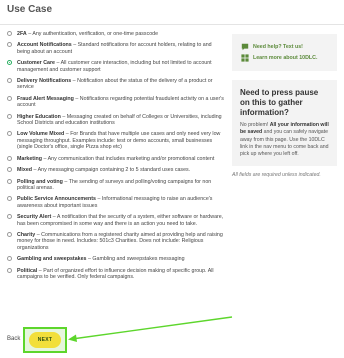 The height and width of the screenshot is (358, 344). What do you see at coordinates (26, 234) in the screenshot?
I see `option-name: Charity` at bounding box center [26, 234].